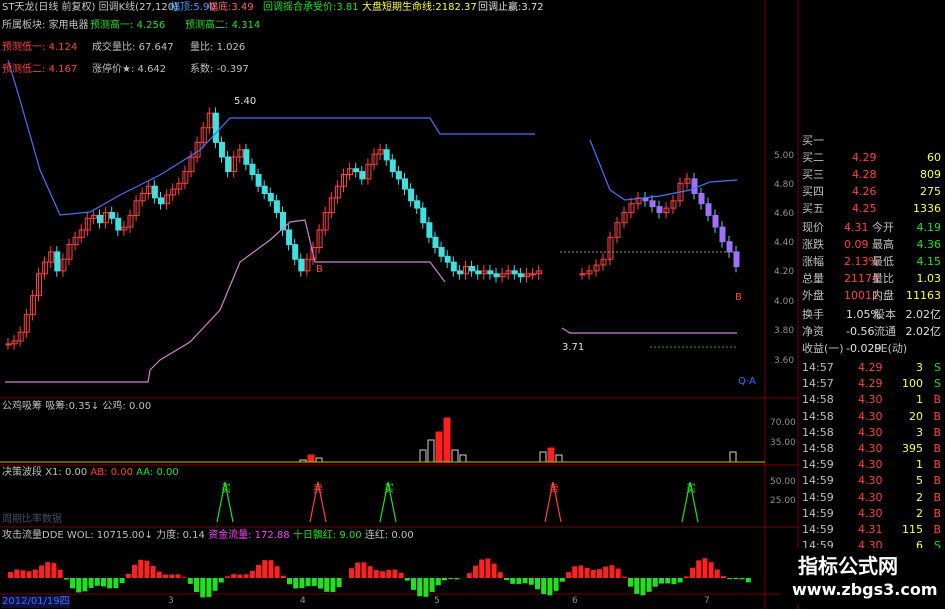 The height and width of the screenshot is (609, 945). I want to click on trade-row: 14:57 4.29 100 S, so click(872, 384).